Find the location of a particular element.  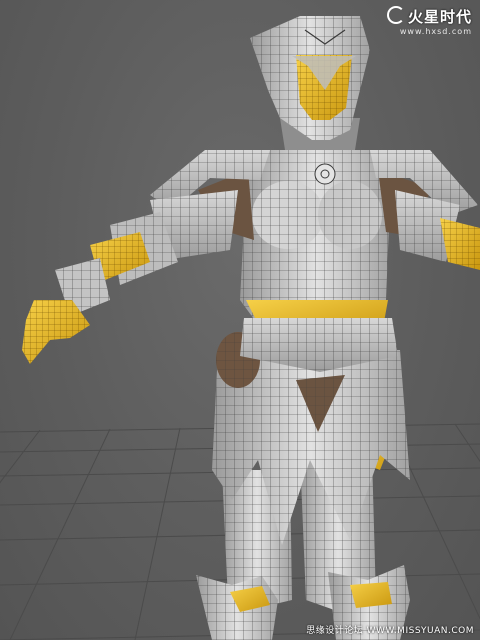

watermark-hxsd: 火星时代 www.hxsd.com is located at coordinates (429, 21).